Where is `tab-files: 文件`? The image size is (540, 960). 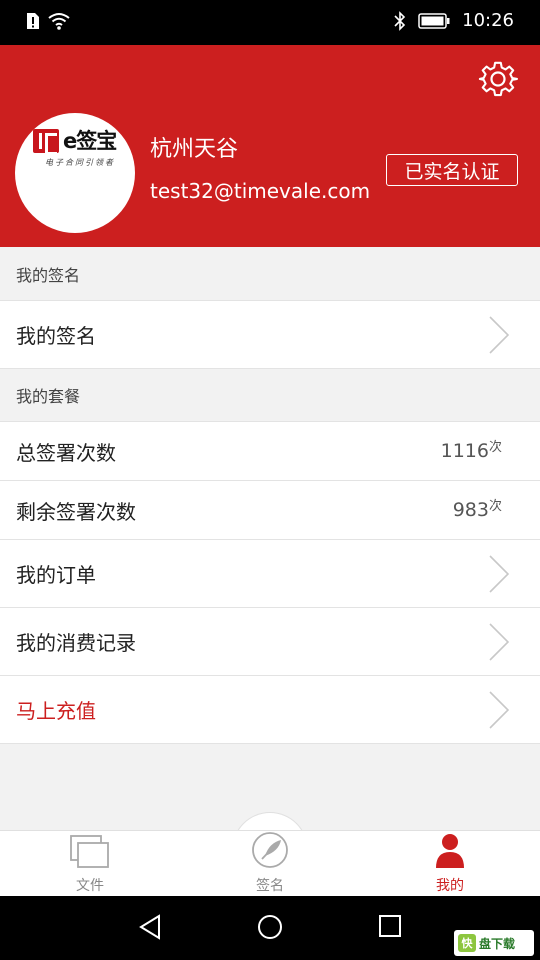 tab-files: 文件 is located at coordinates (90, 864).